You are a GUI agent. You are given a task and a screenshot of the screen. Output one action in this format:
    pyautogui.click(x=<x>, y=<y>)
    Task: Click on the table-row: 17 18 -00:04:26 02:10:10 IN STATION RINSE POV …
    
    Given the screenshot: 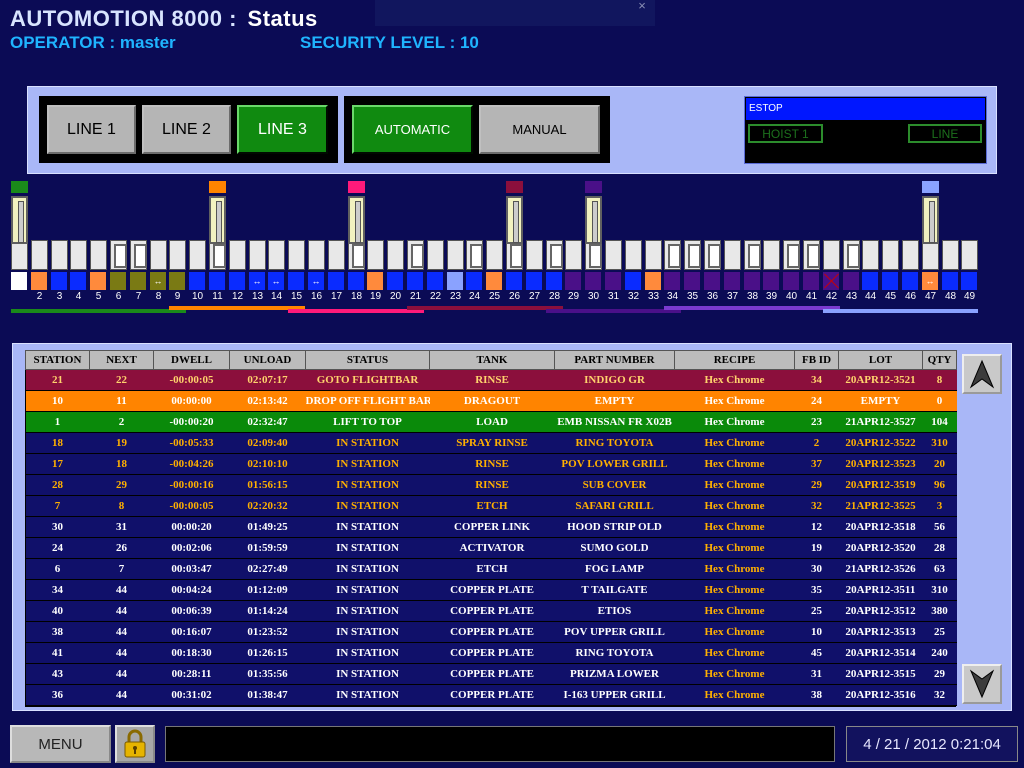 What is the action you would take?
    pyautogui.click(x=491, y=464)
    